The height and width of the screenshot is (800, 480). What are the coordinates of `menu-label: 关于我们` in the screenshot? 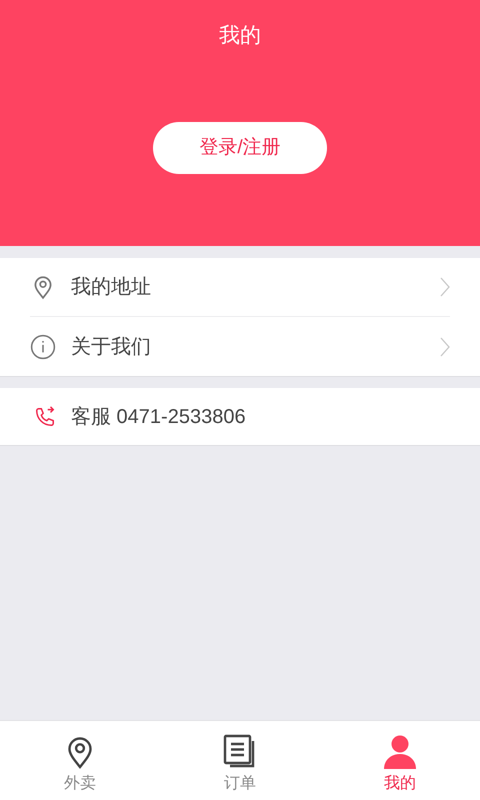 It's located at (111, 347).